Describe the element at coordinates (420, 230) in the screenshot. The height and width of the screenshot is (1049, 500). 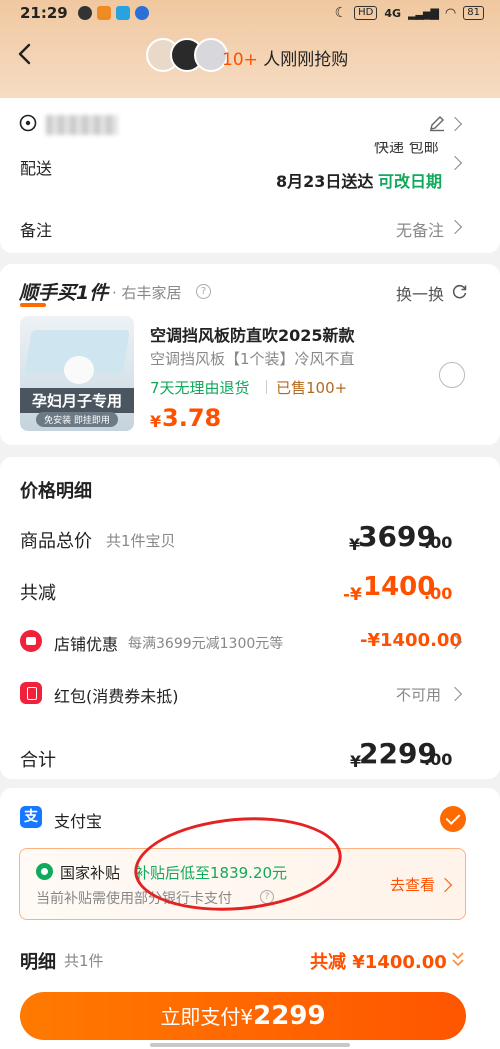
I see `remark-value: 无备注` at that location.